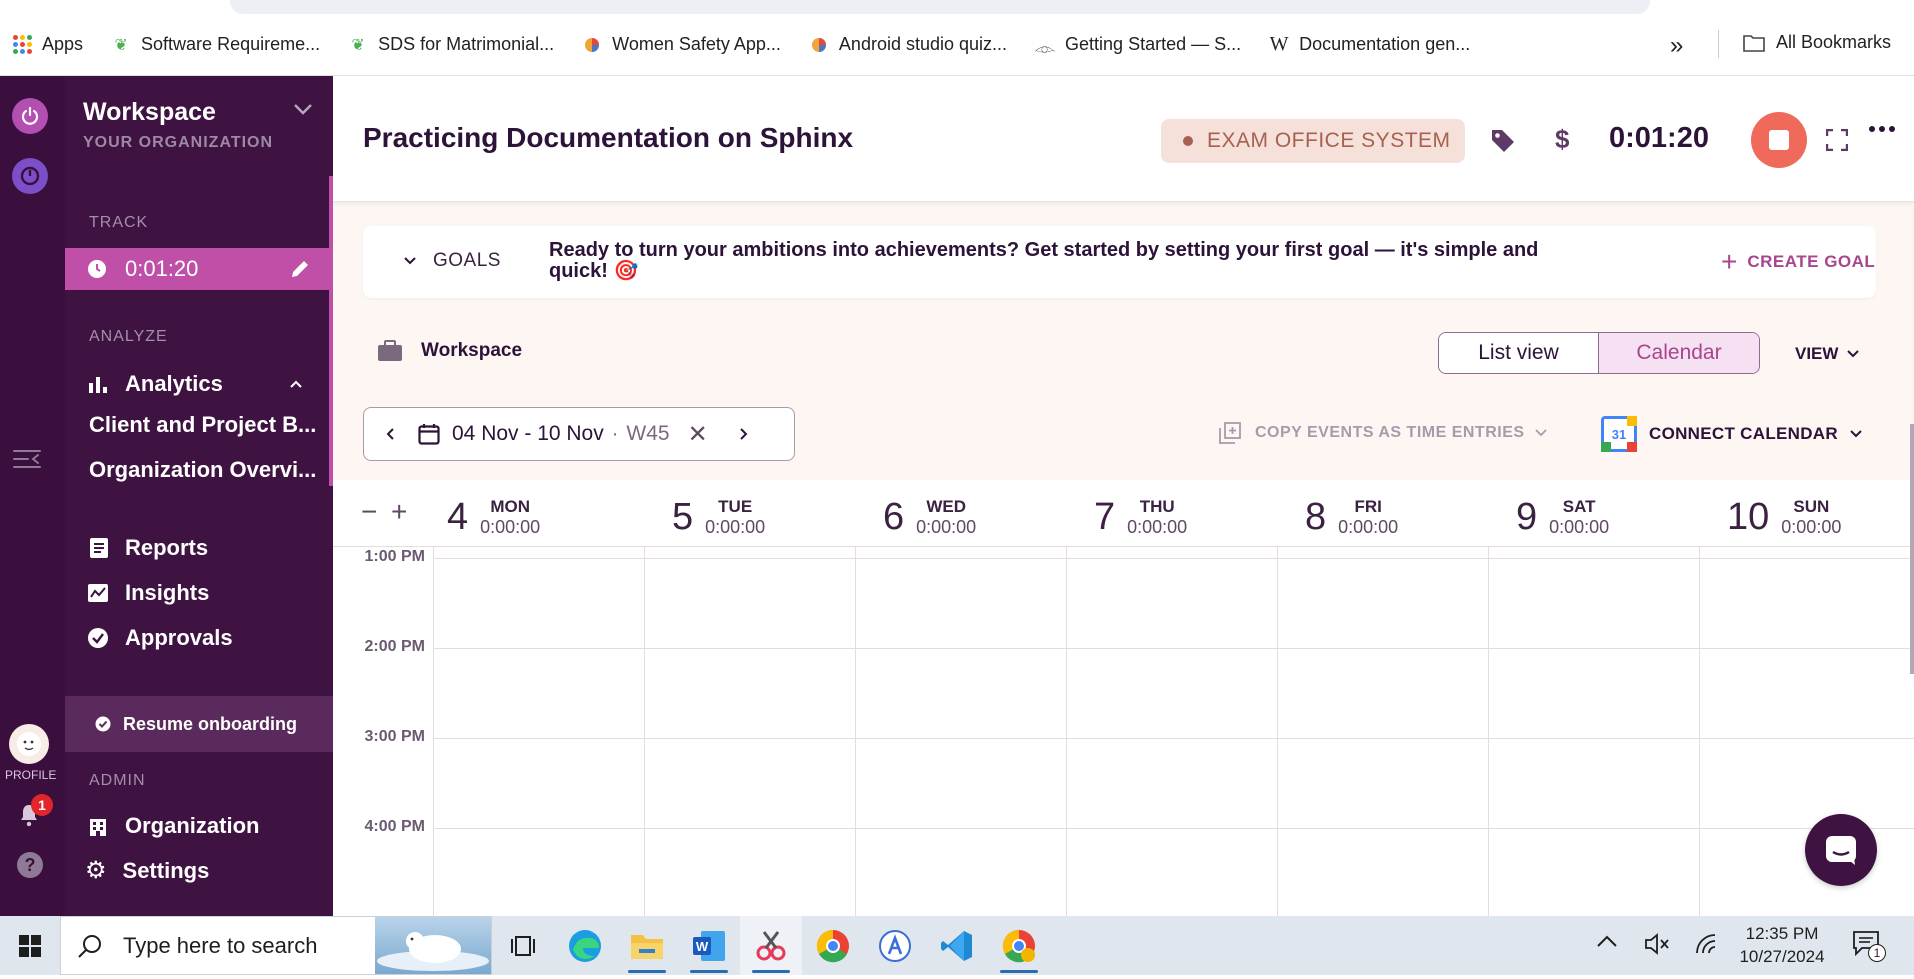 The width and height of the screenshot is (1914, 979). I want to click on action-center-icon: 1, so click(1869, 946).